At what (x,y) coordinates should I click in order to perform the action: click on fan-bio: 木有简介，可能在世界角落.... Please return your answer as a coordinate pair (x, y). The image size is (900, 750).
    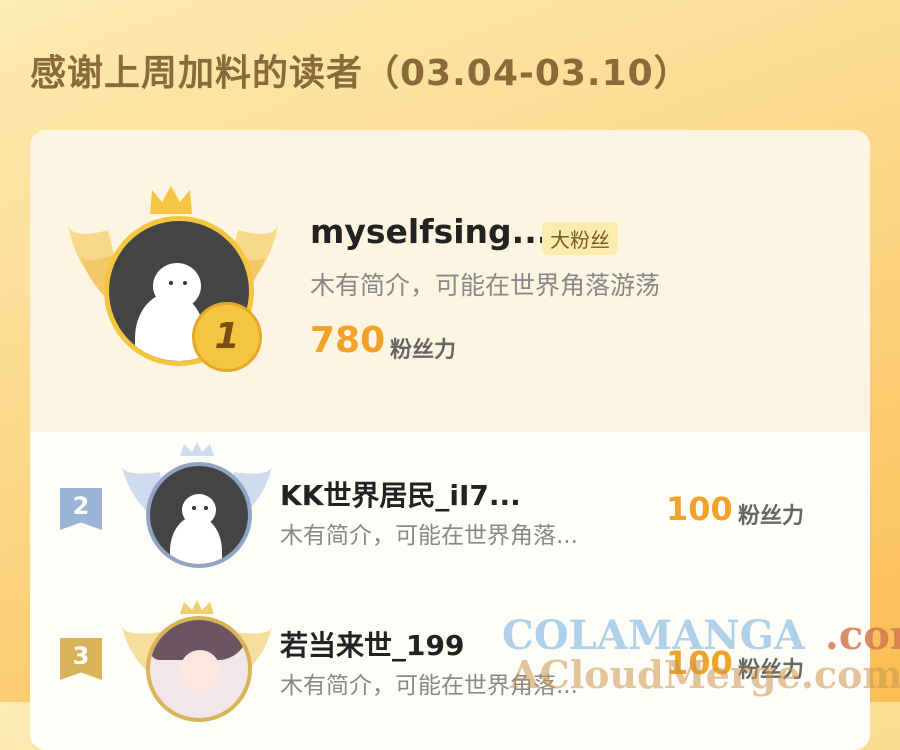
    Looking at the image, I should click on (429, 536).